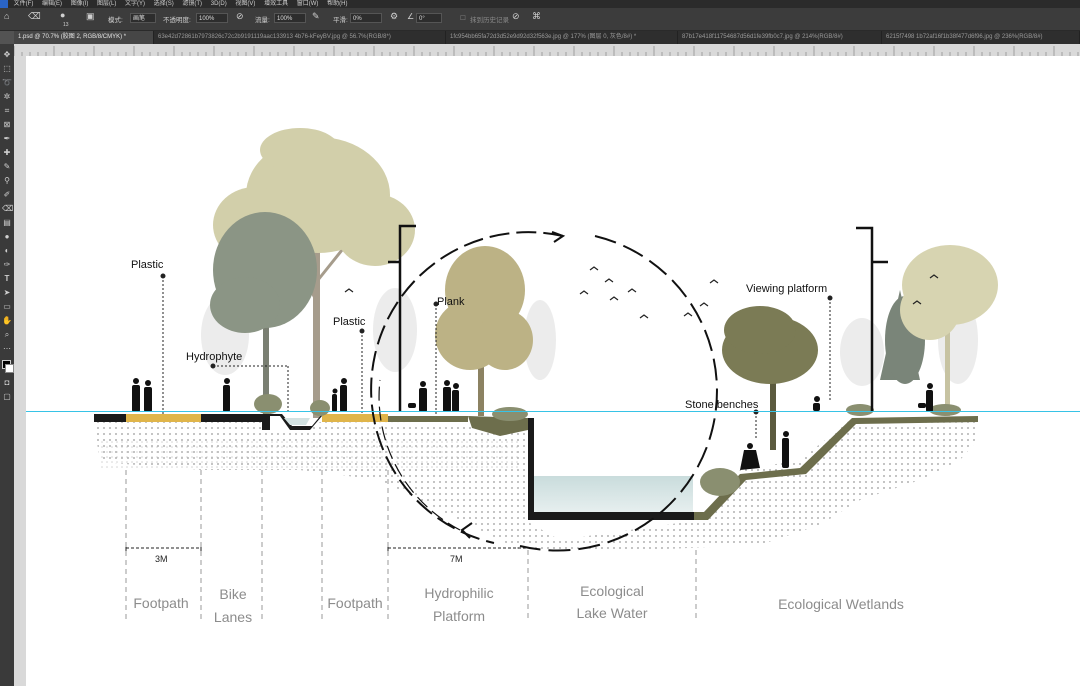 Image resolution: width=1080 pixels, height=686 pixels. Describe the element at coordinates (7, 83) in the screenshot. I see `lasso-tool-icon: ➰` at that location.